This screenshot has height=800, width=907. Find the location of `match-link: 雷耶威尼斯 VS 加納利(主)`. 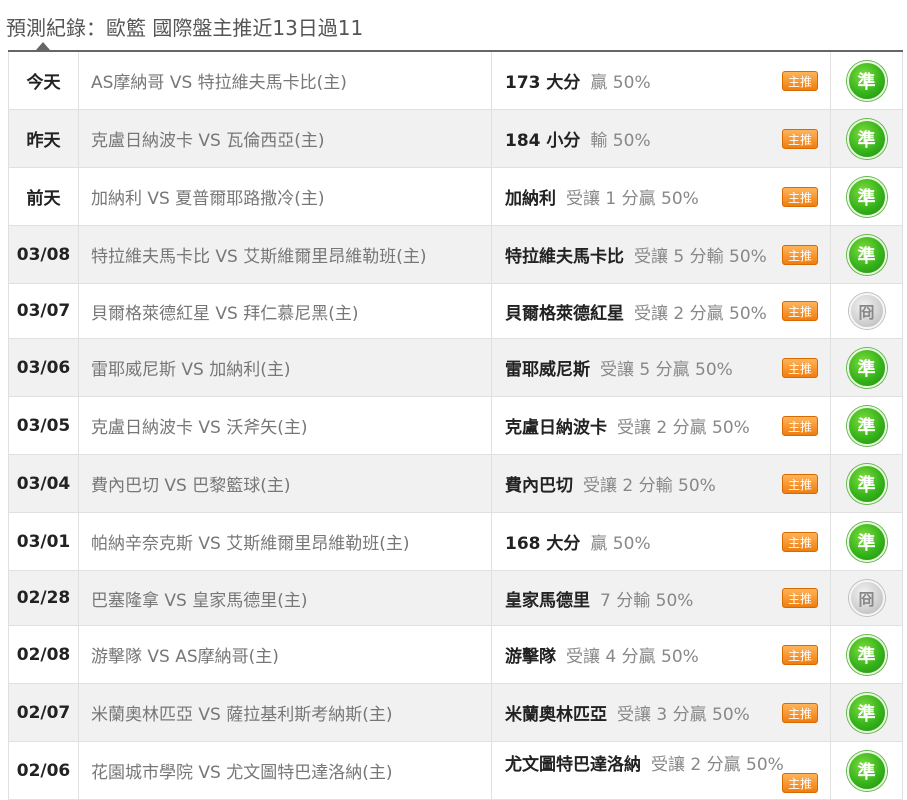

match-link: 雷耶威尼斯 VS 加納利(主) is located at coordinates (191, 367).